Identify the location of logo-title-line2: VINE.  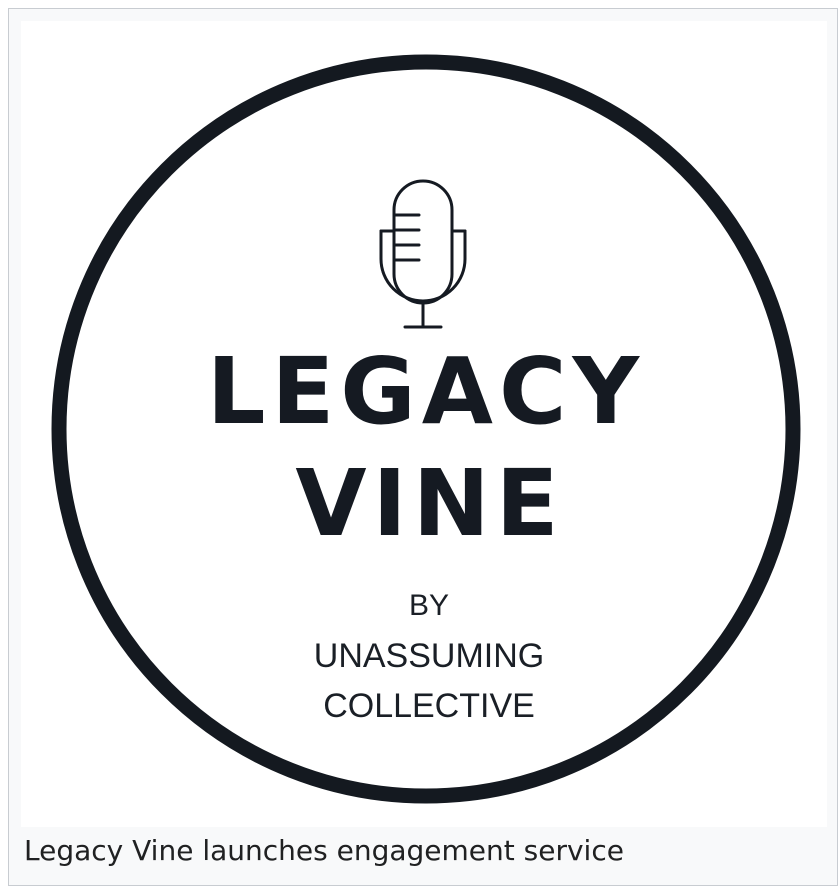
(429, 503).